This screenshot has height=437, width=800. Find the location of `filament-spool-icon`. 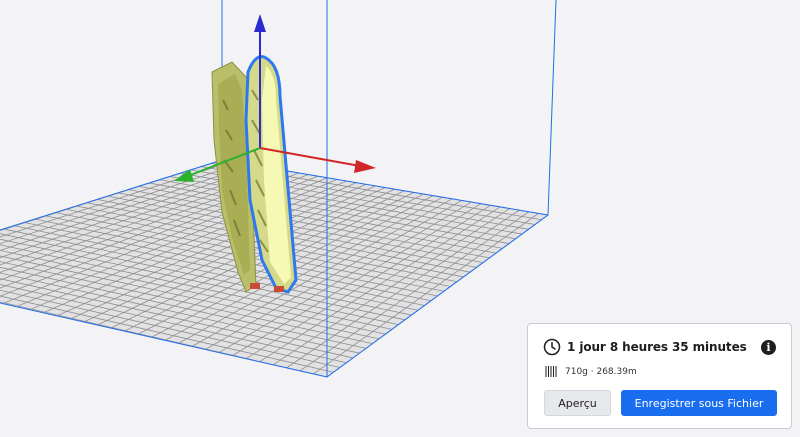

filament-spool-icon is located at coordinates (551, 371).